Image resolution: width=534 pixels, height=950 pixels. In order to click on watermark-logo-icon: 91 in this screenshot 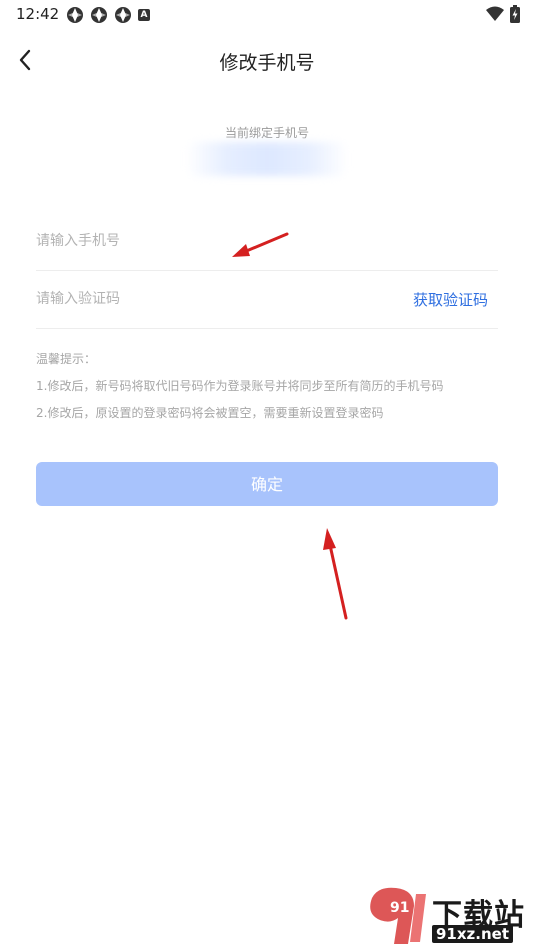, I will do `click(398, 915)`.